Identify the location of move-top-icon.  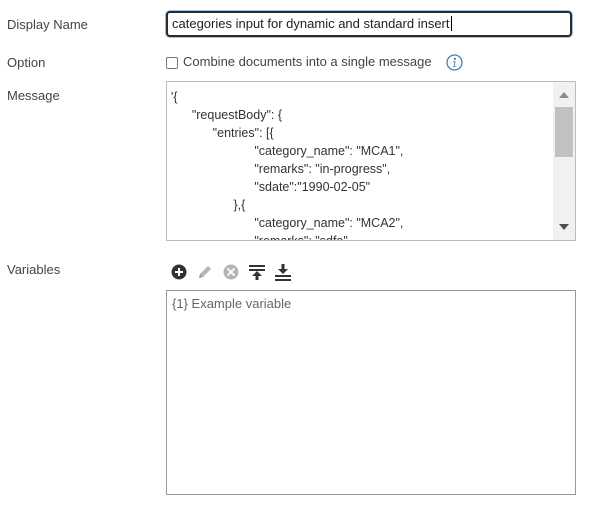
(257, 272).